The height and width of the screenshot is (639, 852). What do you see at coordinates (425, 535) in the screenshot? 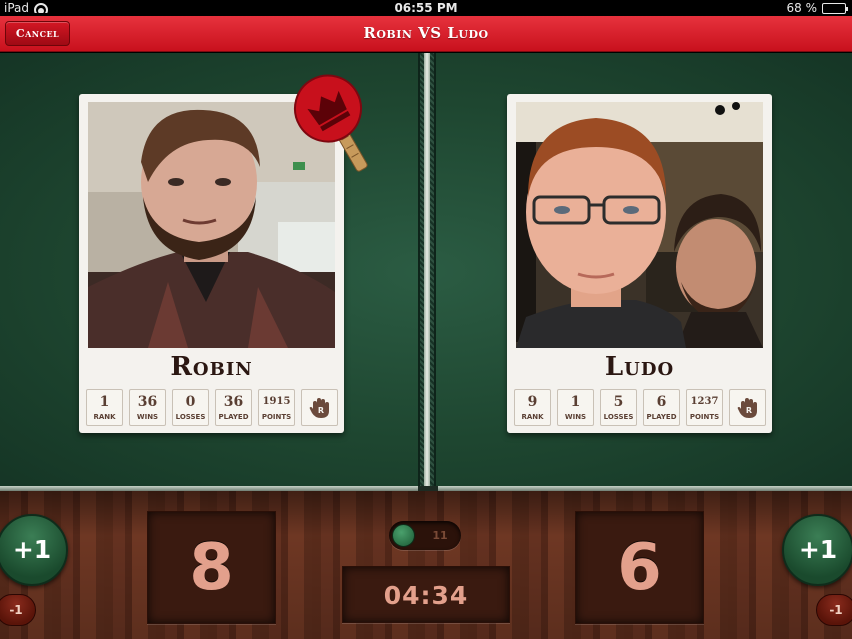
I see `game-points-toggle: 11` at bounding box center [425, 535].